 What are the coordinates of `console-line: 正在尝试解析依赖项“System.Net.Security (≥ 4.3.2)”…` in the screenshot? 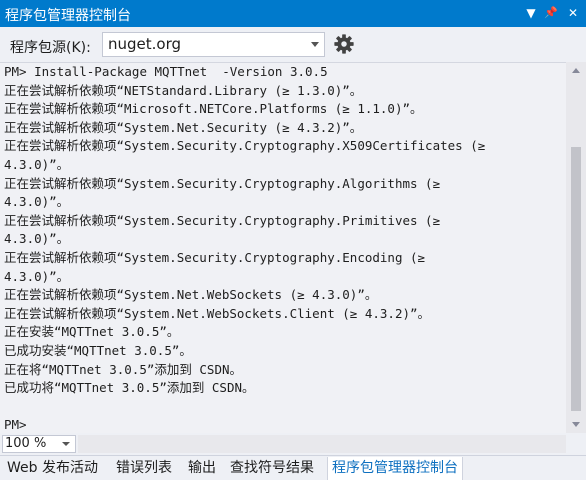 It's located at (183, 127).